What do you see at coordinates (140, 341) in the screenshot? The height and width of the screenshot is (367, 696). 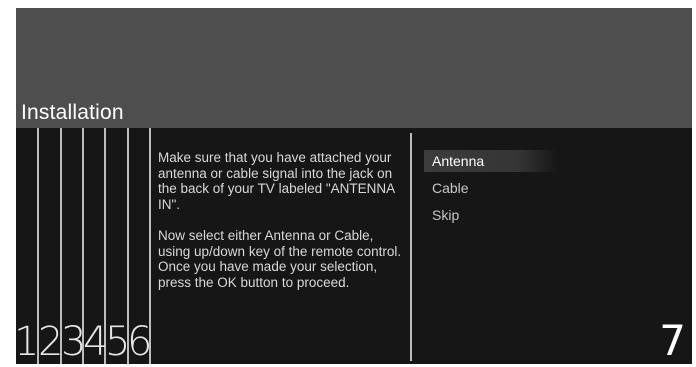 I see `step-number-6: 6` at bounding box center [140, 341].